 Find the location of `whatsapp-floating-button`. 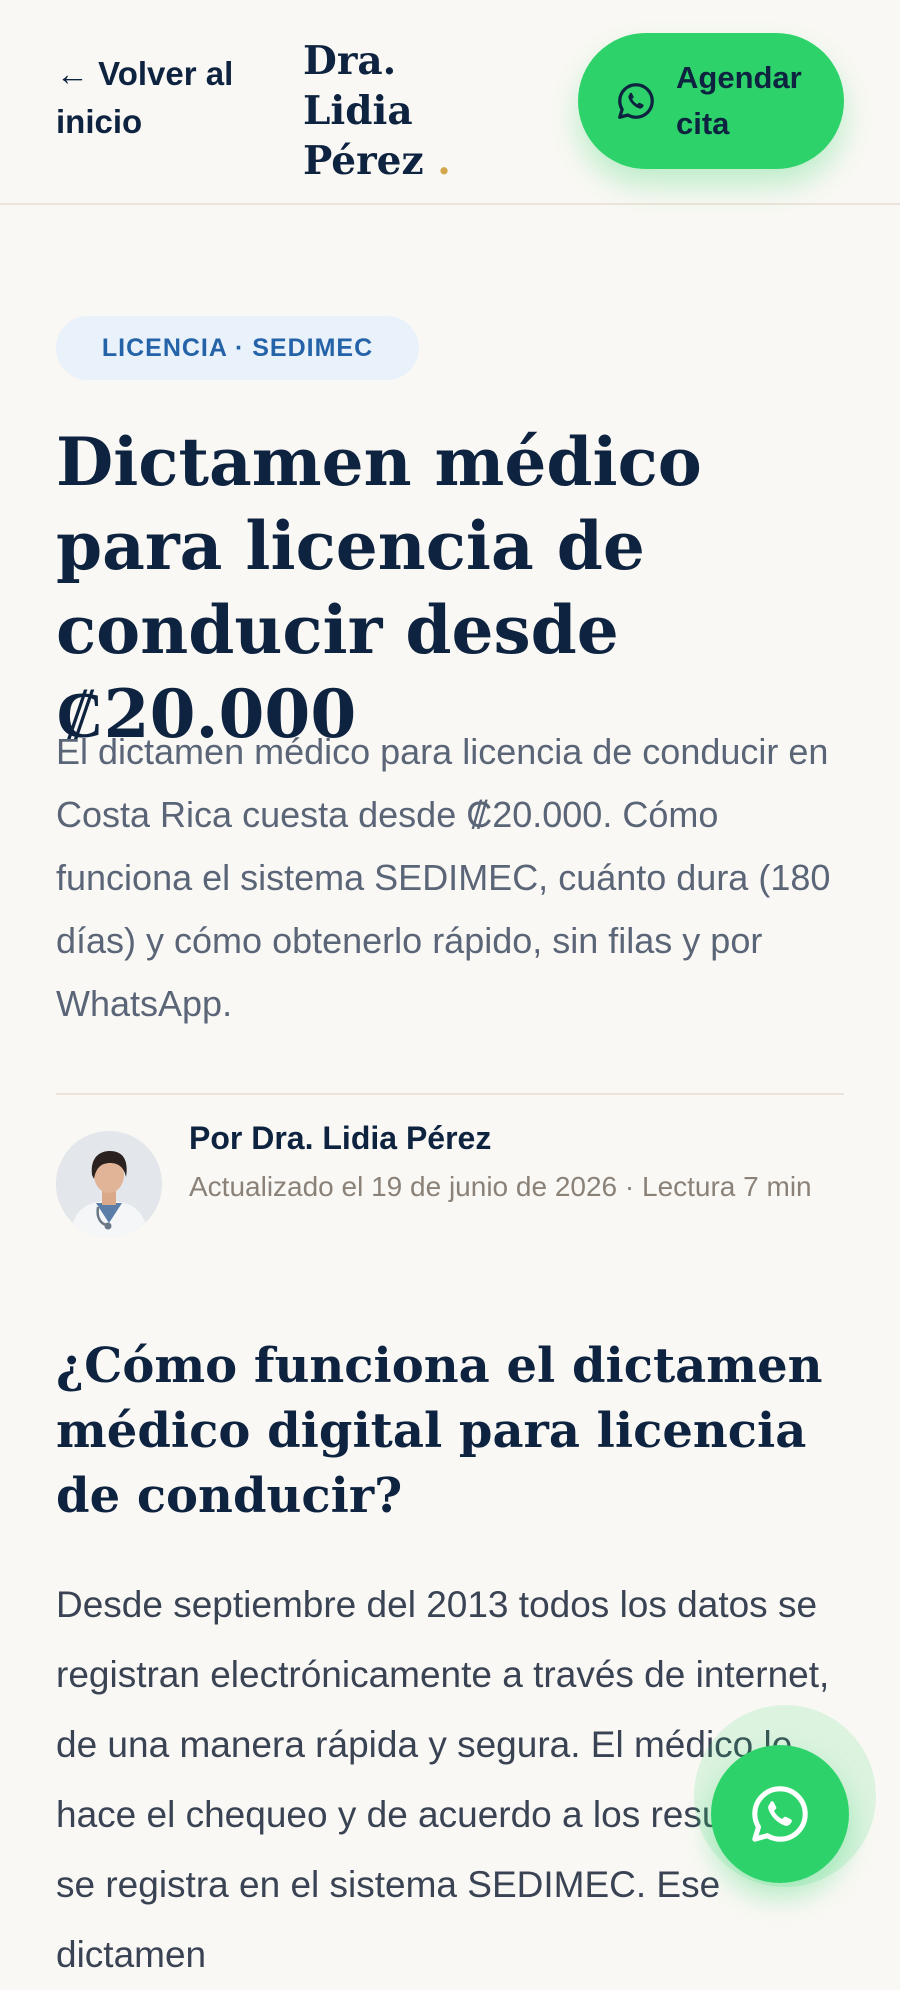

whatsapp-floating-button is located at coordinates (780, 1814).